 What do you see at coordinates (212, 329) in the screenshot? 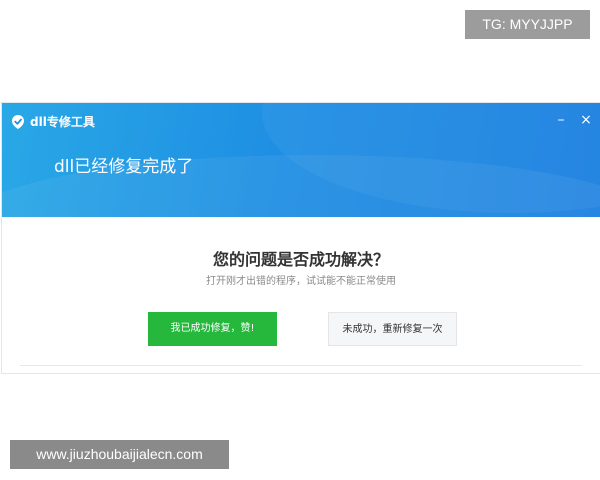
I see `success-button: 我已成功修复，赞!` at bounding box center [212, 329].